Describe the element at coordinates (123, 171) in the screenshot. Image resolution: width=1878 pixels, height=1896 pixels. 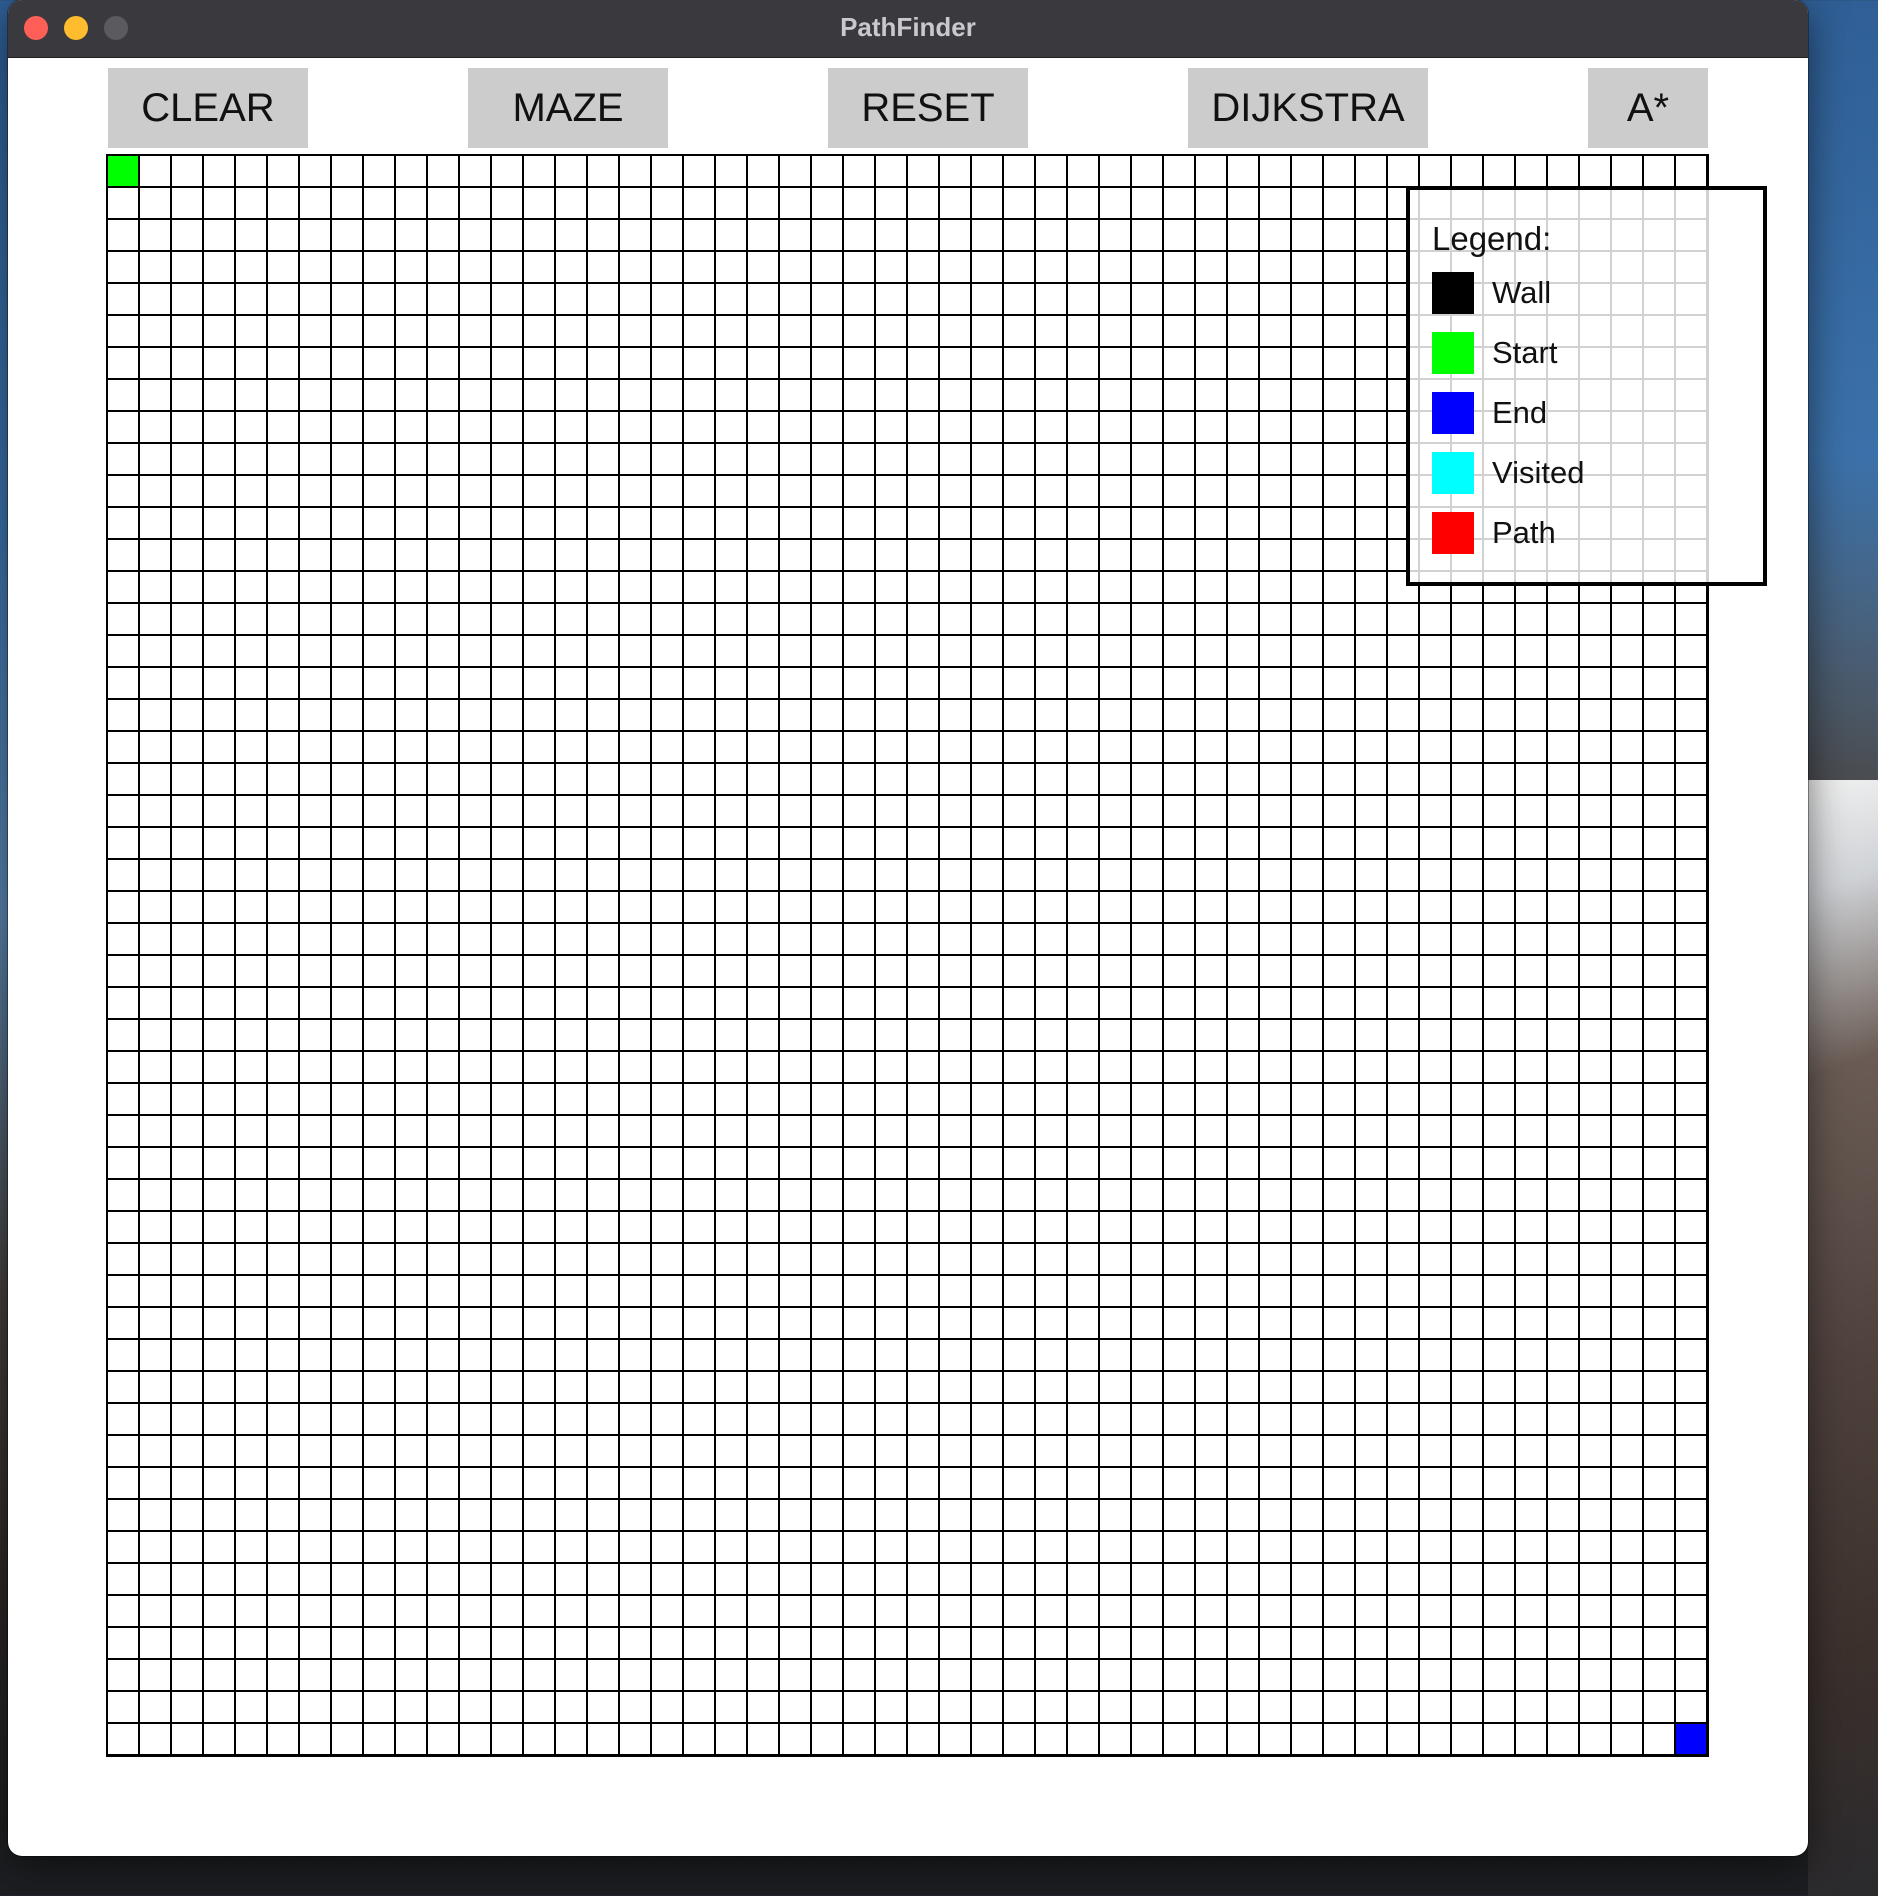
I see `start-cell` at that location.